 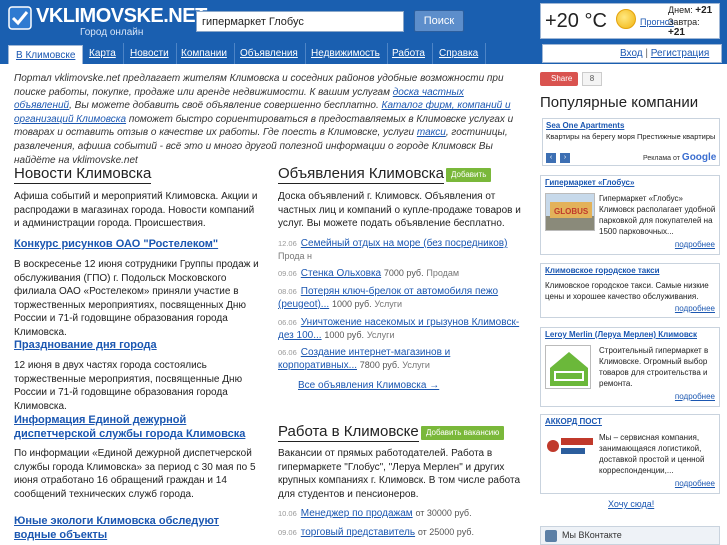 What do you see at coordinates (570, 447) in the screenshot?
I see `accord-post-logo` at bounding box center [570, 447].